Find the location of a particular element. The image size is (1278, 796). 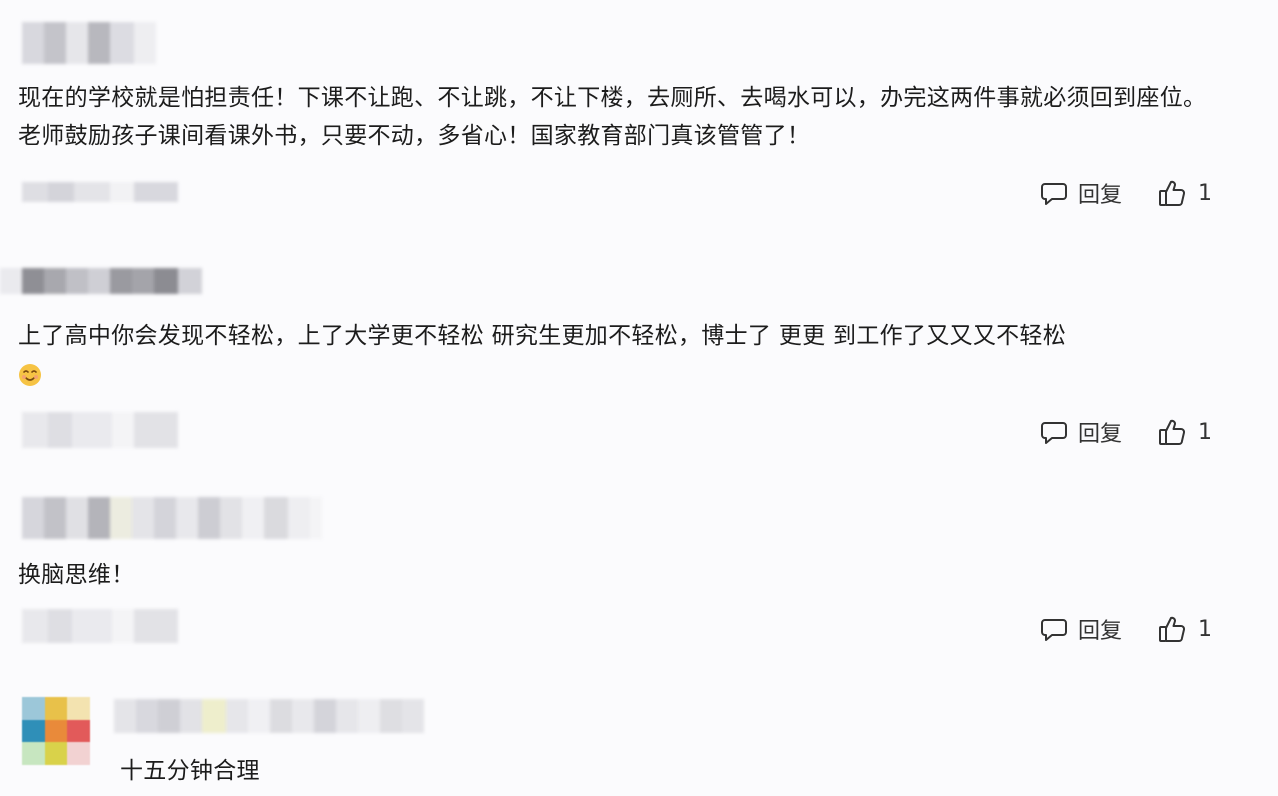

comment-text: 十五分钟合理 is located at coordinates (190, 771).